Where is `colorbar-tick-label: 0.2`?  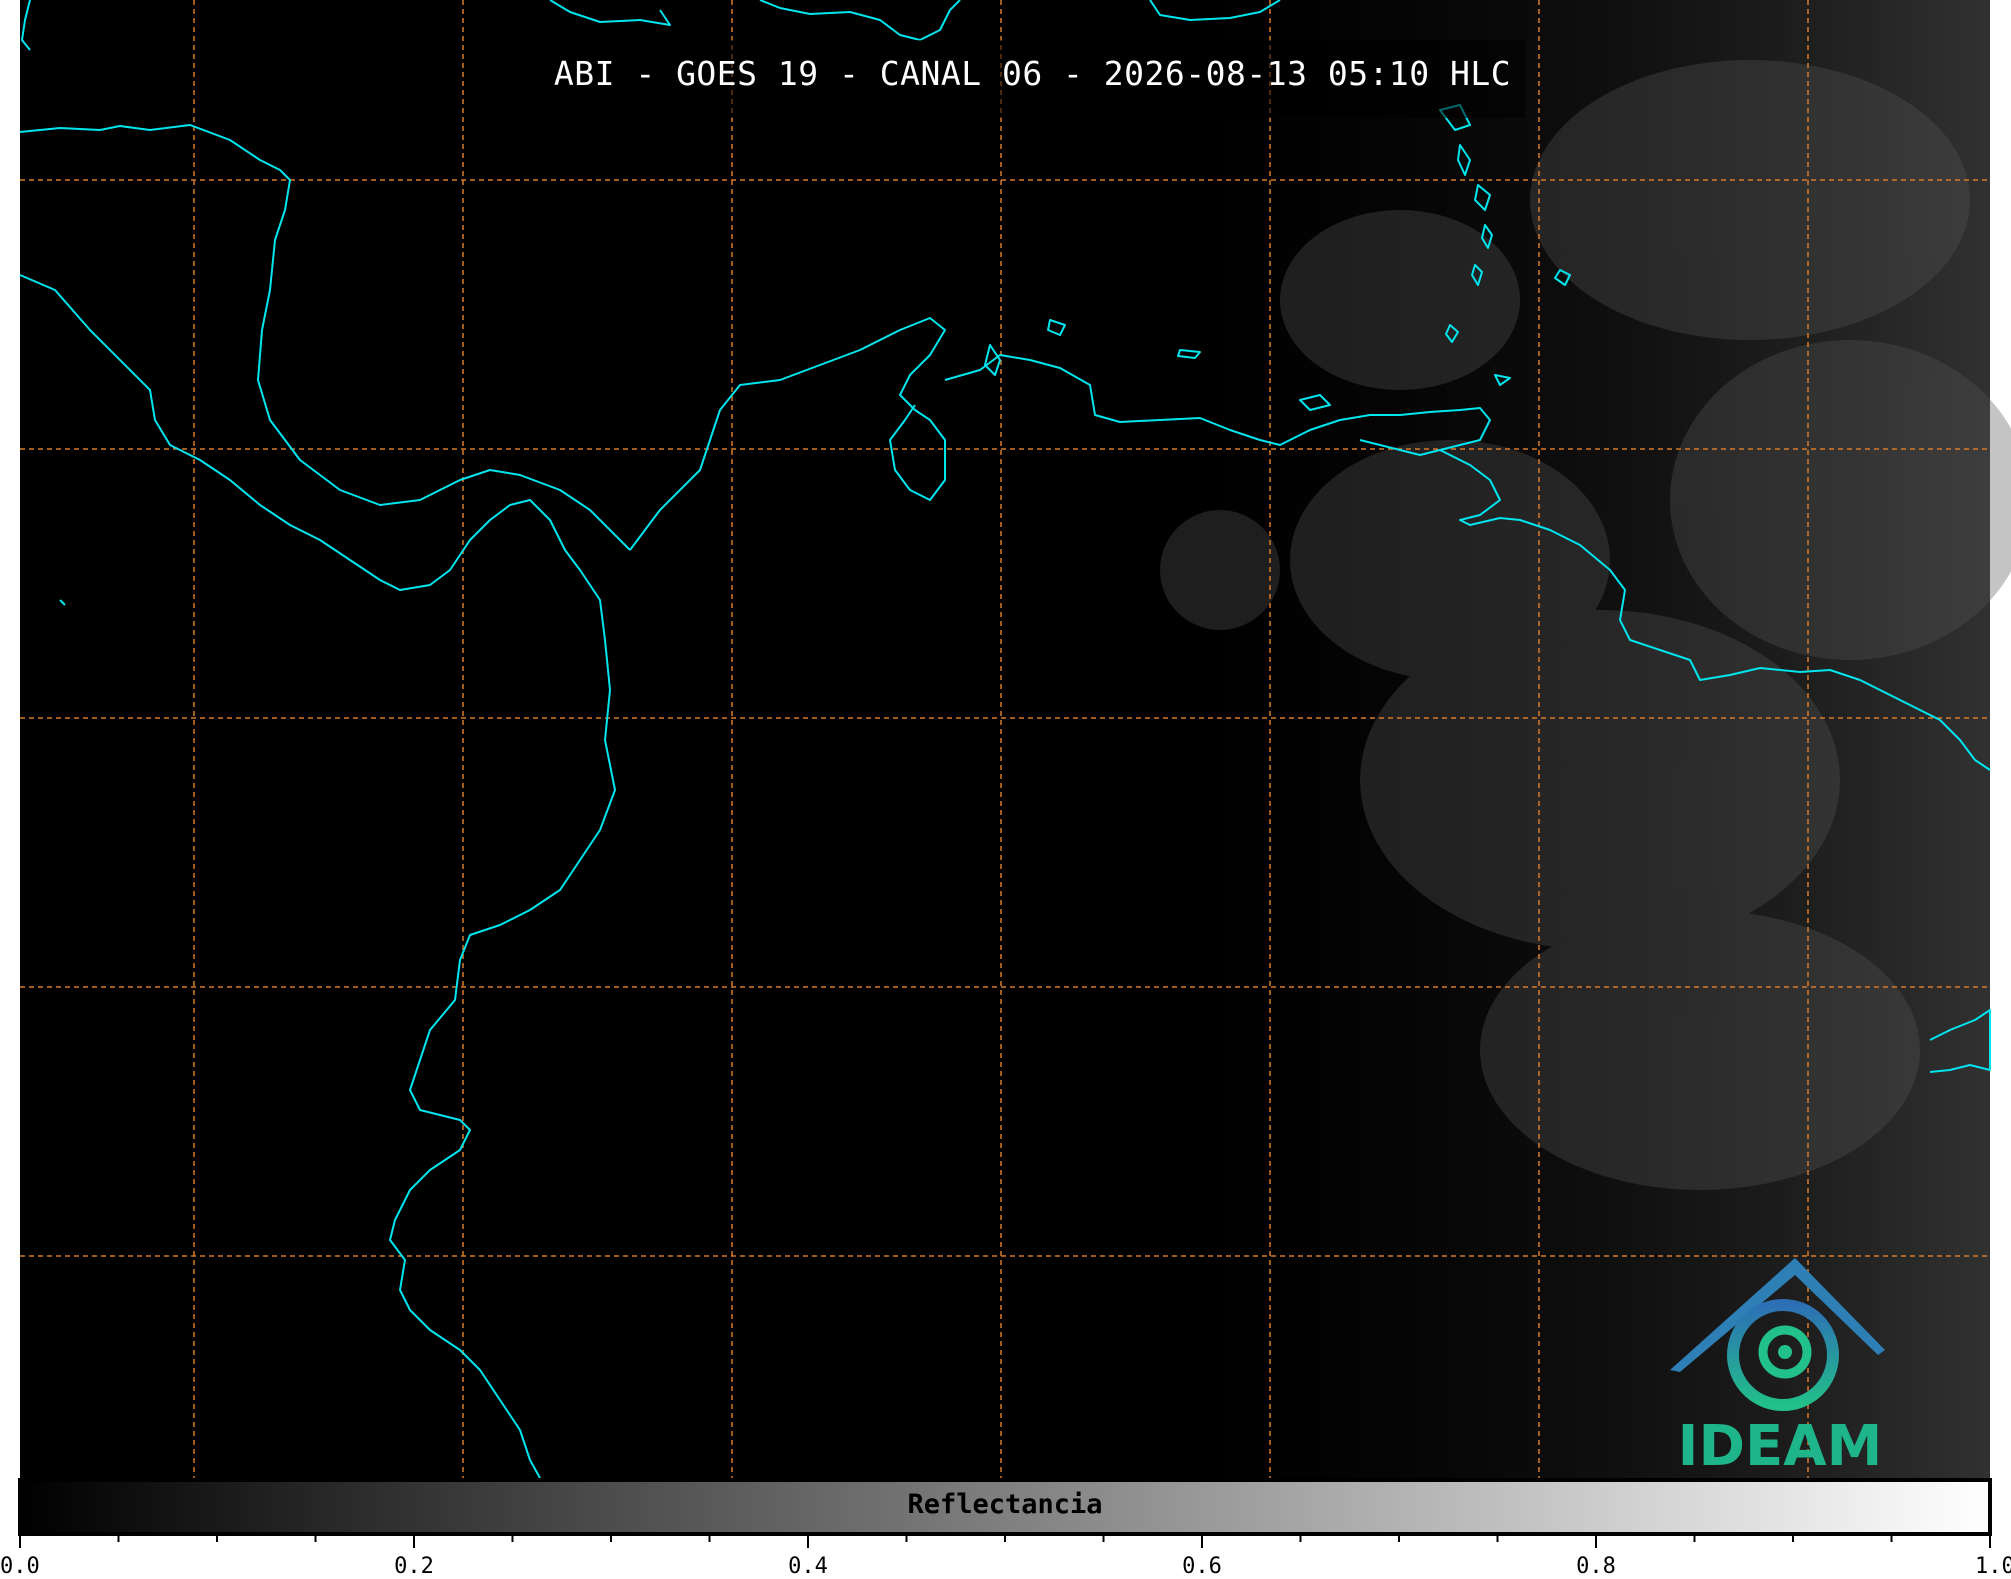
colorbar-tick-label: 0.2 is located at coordinates (414, 1566).